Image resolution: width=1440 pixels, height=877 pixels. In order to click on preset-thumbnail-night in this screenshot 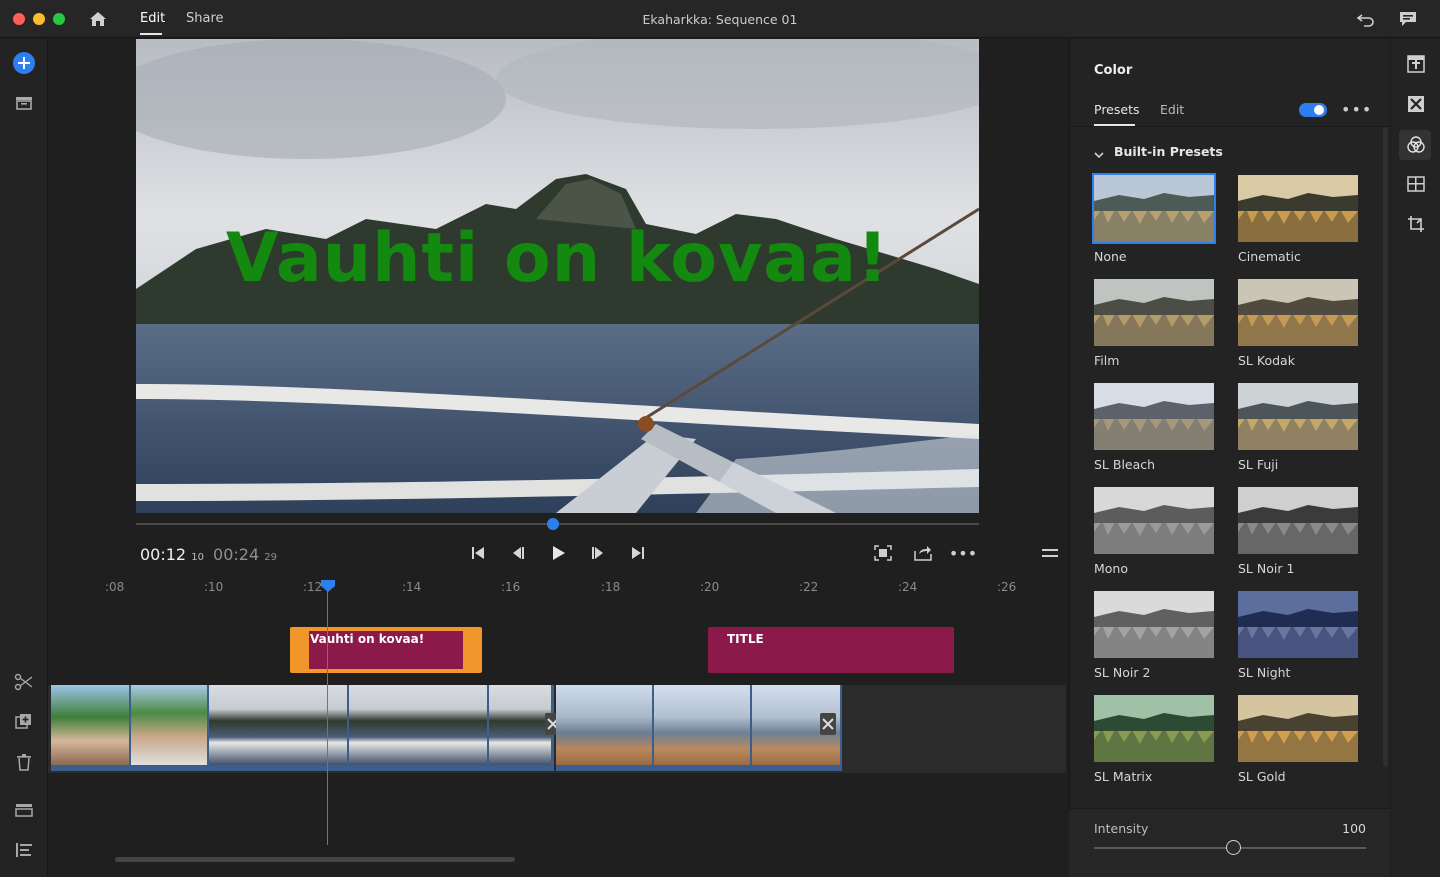, I will do `click(1298, 624)`.